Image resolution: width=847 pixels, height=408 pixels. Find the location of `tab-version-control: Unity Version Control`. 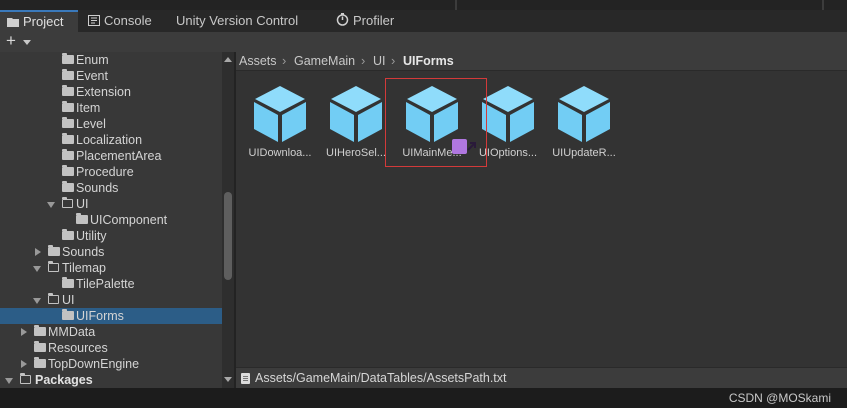

tab-version-control: Unity Version Control is located at coordinates (251, 21).